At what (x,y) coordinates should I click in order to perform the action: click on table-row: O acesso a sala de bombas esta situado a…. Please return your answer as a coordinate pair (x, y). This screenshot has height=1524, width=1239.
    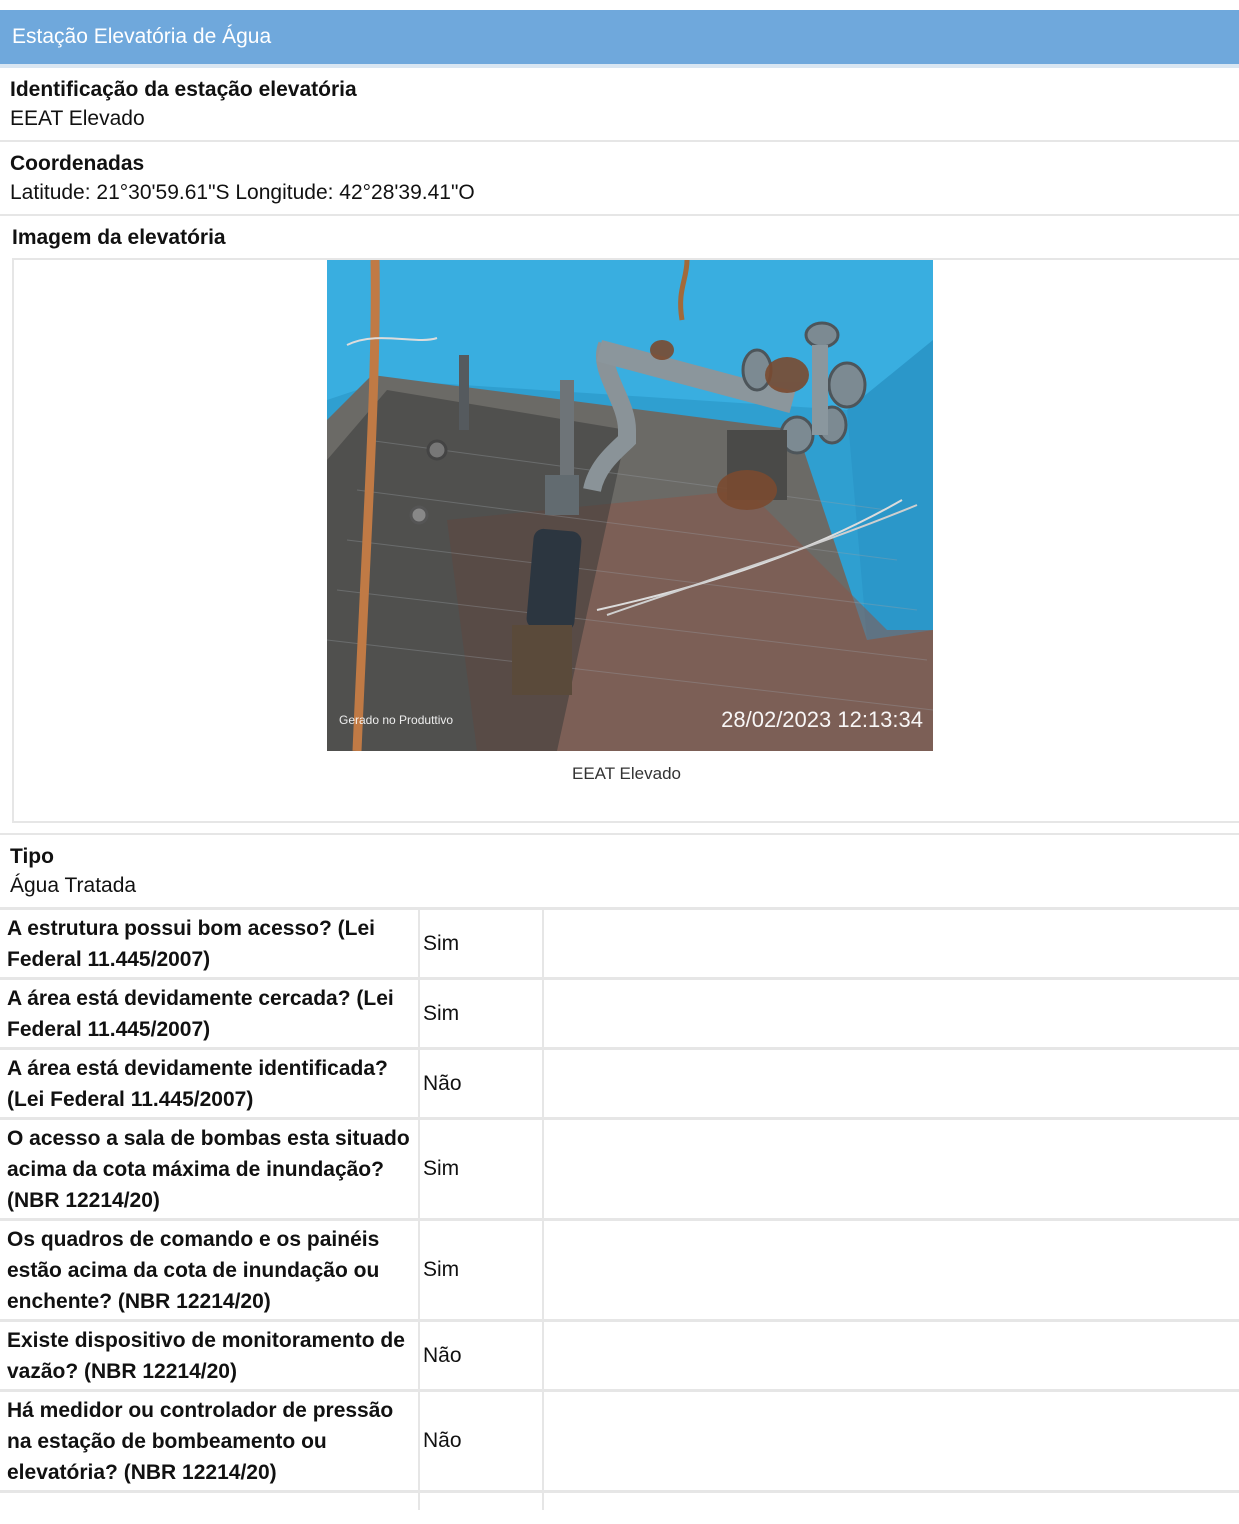
    Looking at the image, I should click on (619, 1169).